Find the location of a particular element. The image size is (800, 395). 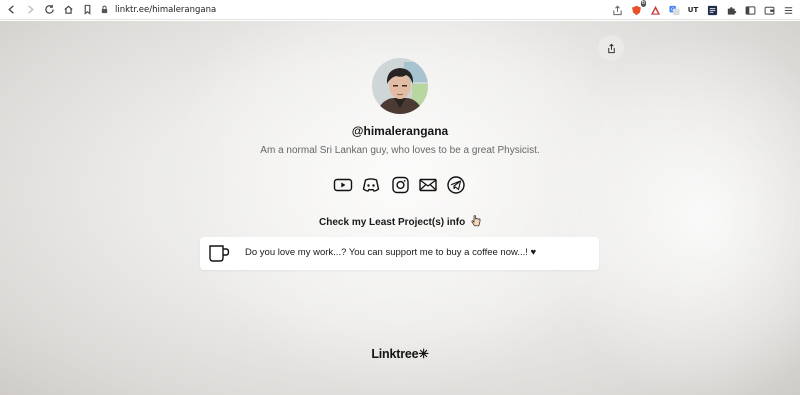

pointing-down-hand-icon is located at coordinates (476, 221).